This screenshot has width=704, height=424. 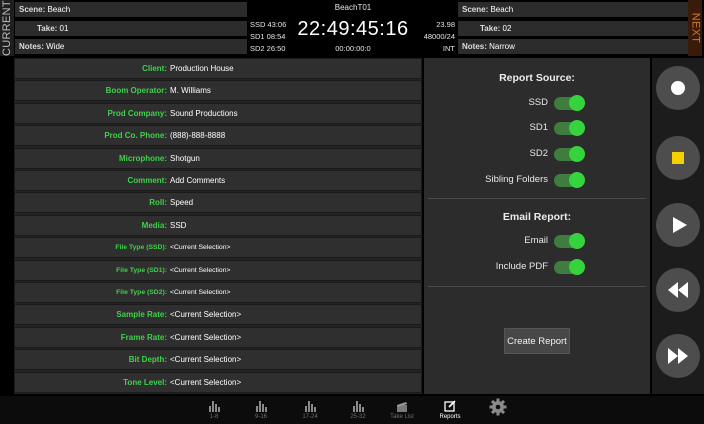 I want to click on bottom-nav: 1-8 9-16 17-24 25-32 Take List Reports, so click(x=352, y=410).